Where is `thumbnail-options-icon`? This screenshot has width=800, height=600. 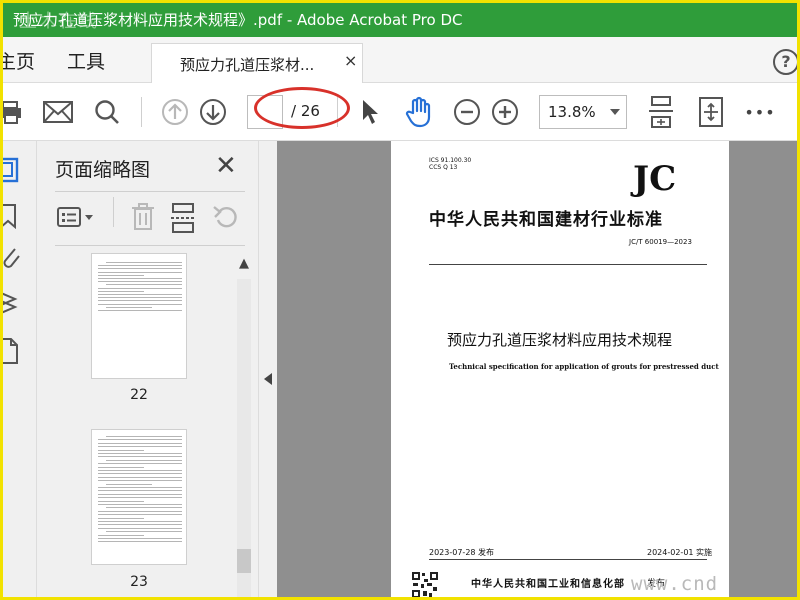
thumbnail-options-icon is located at coordinates (77, 219).